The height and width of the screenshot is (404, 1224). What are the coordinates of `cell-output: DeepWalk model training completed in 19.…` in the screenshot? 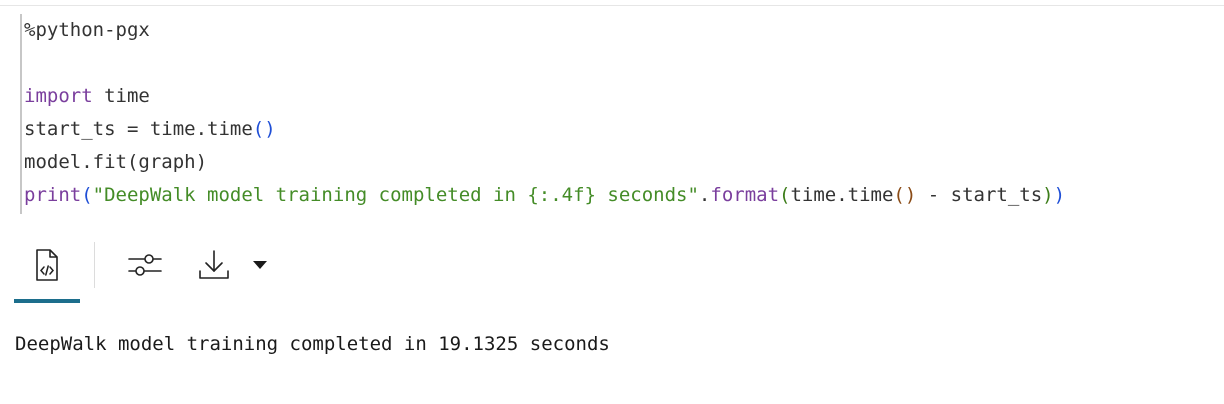 It's located at (312, 344).